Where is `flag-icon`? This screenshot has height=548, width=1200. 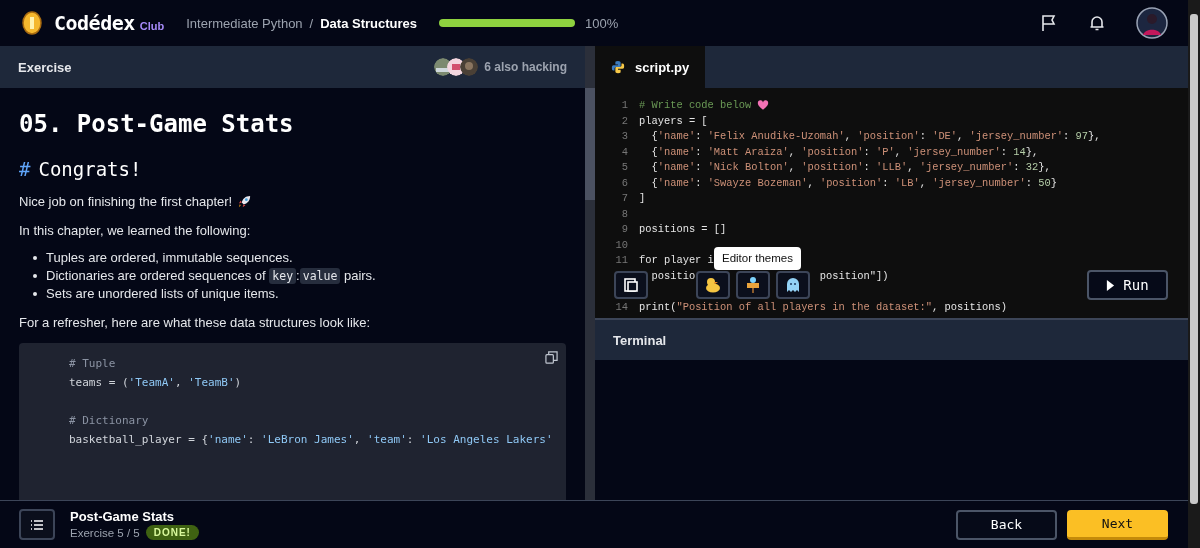 flag-icon is located at coordinates (1049, 23).